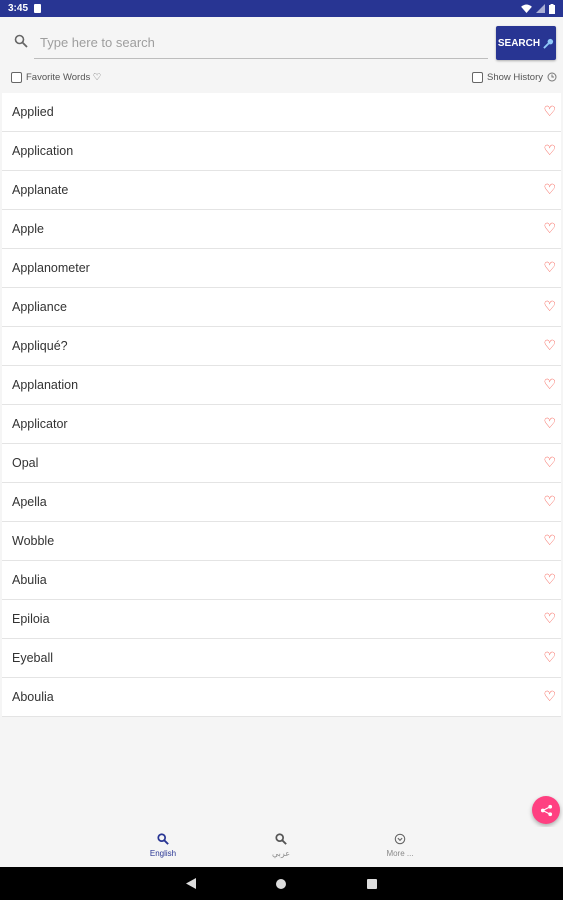 This screenshot has width=563, height=900. Describe the element at coordinates (372, 884) in the screenshot. I see `recent-apps-icon` at that location.